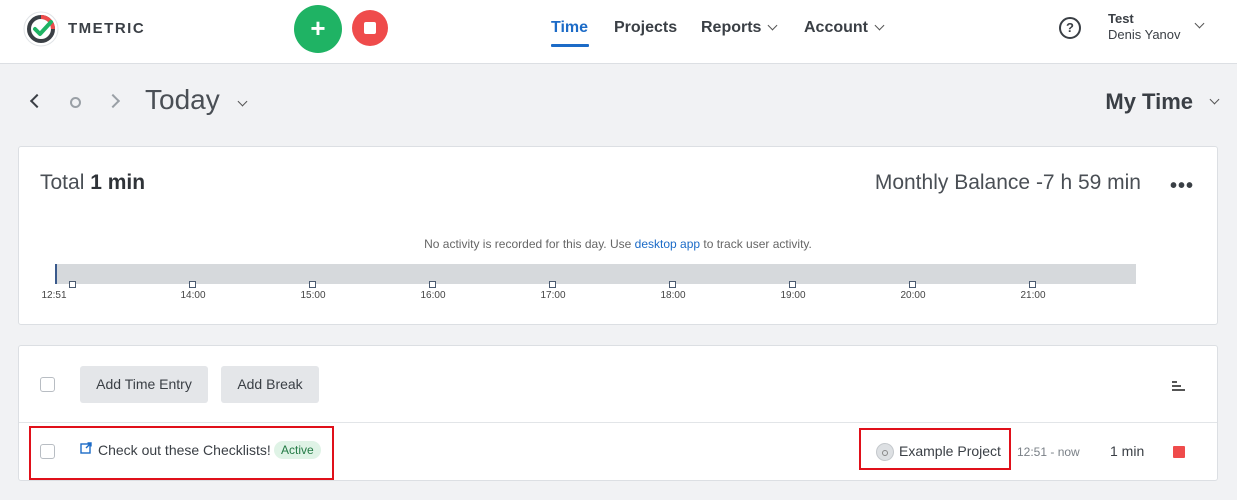 The image size is (1237, 500). Describe the element at coordinates (1182, 186) in the screenshot. I see `more-options-icon: •••` at that location.